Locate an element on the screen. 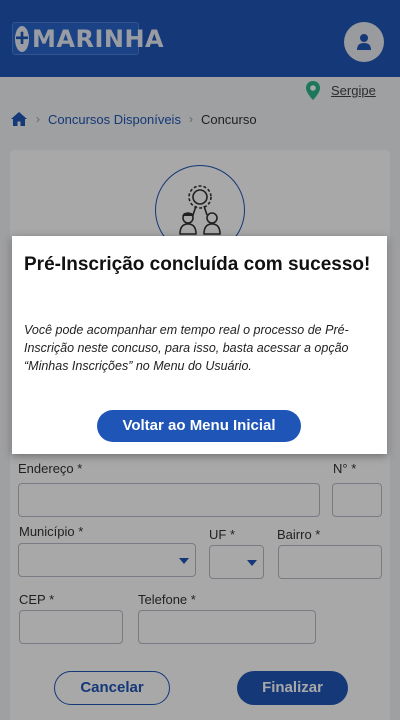 The width and height of the screenshot is (400, 720). modal-title: Pré-Inscrição concluída com sucesso! is located at coordinates (197, 264).